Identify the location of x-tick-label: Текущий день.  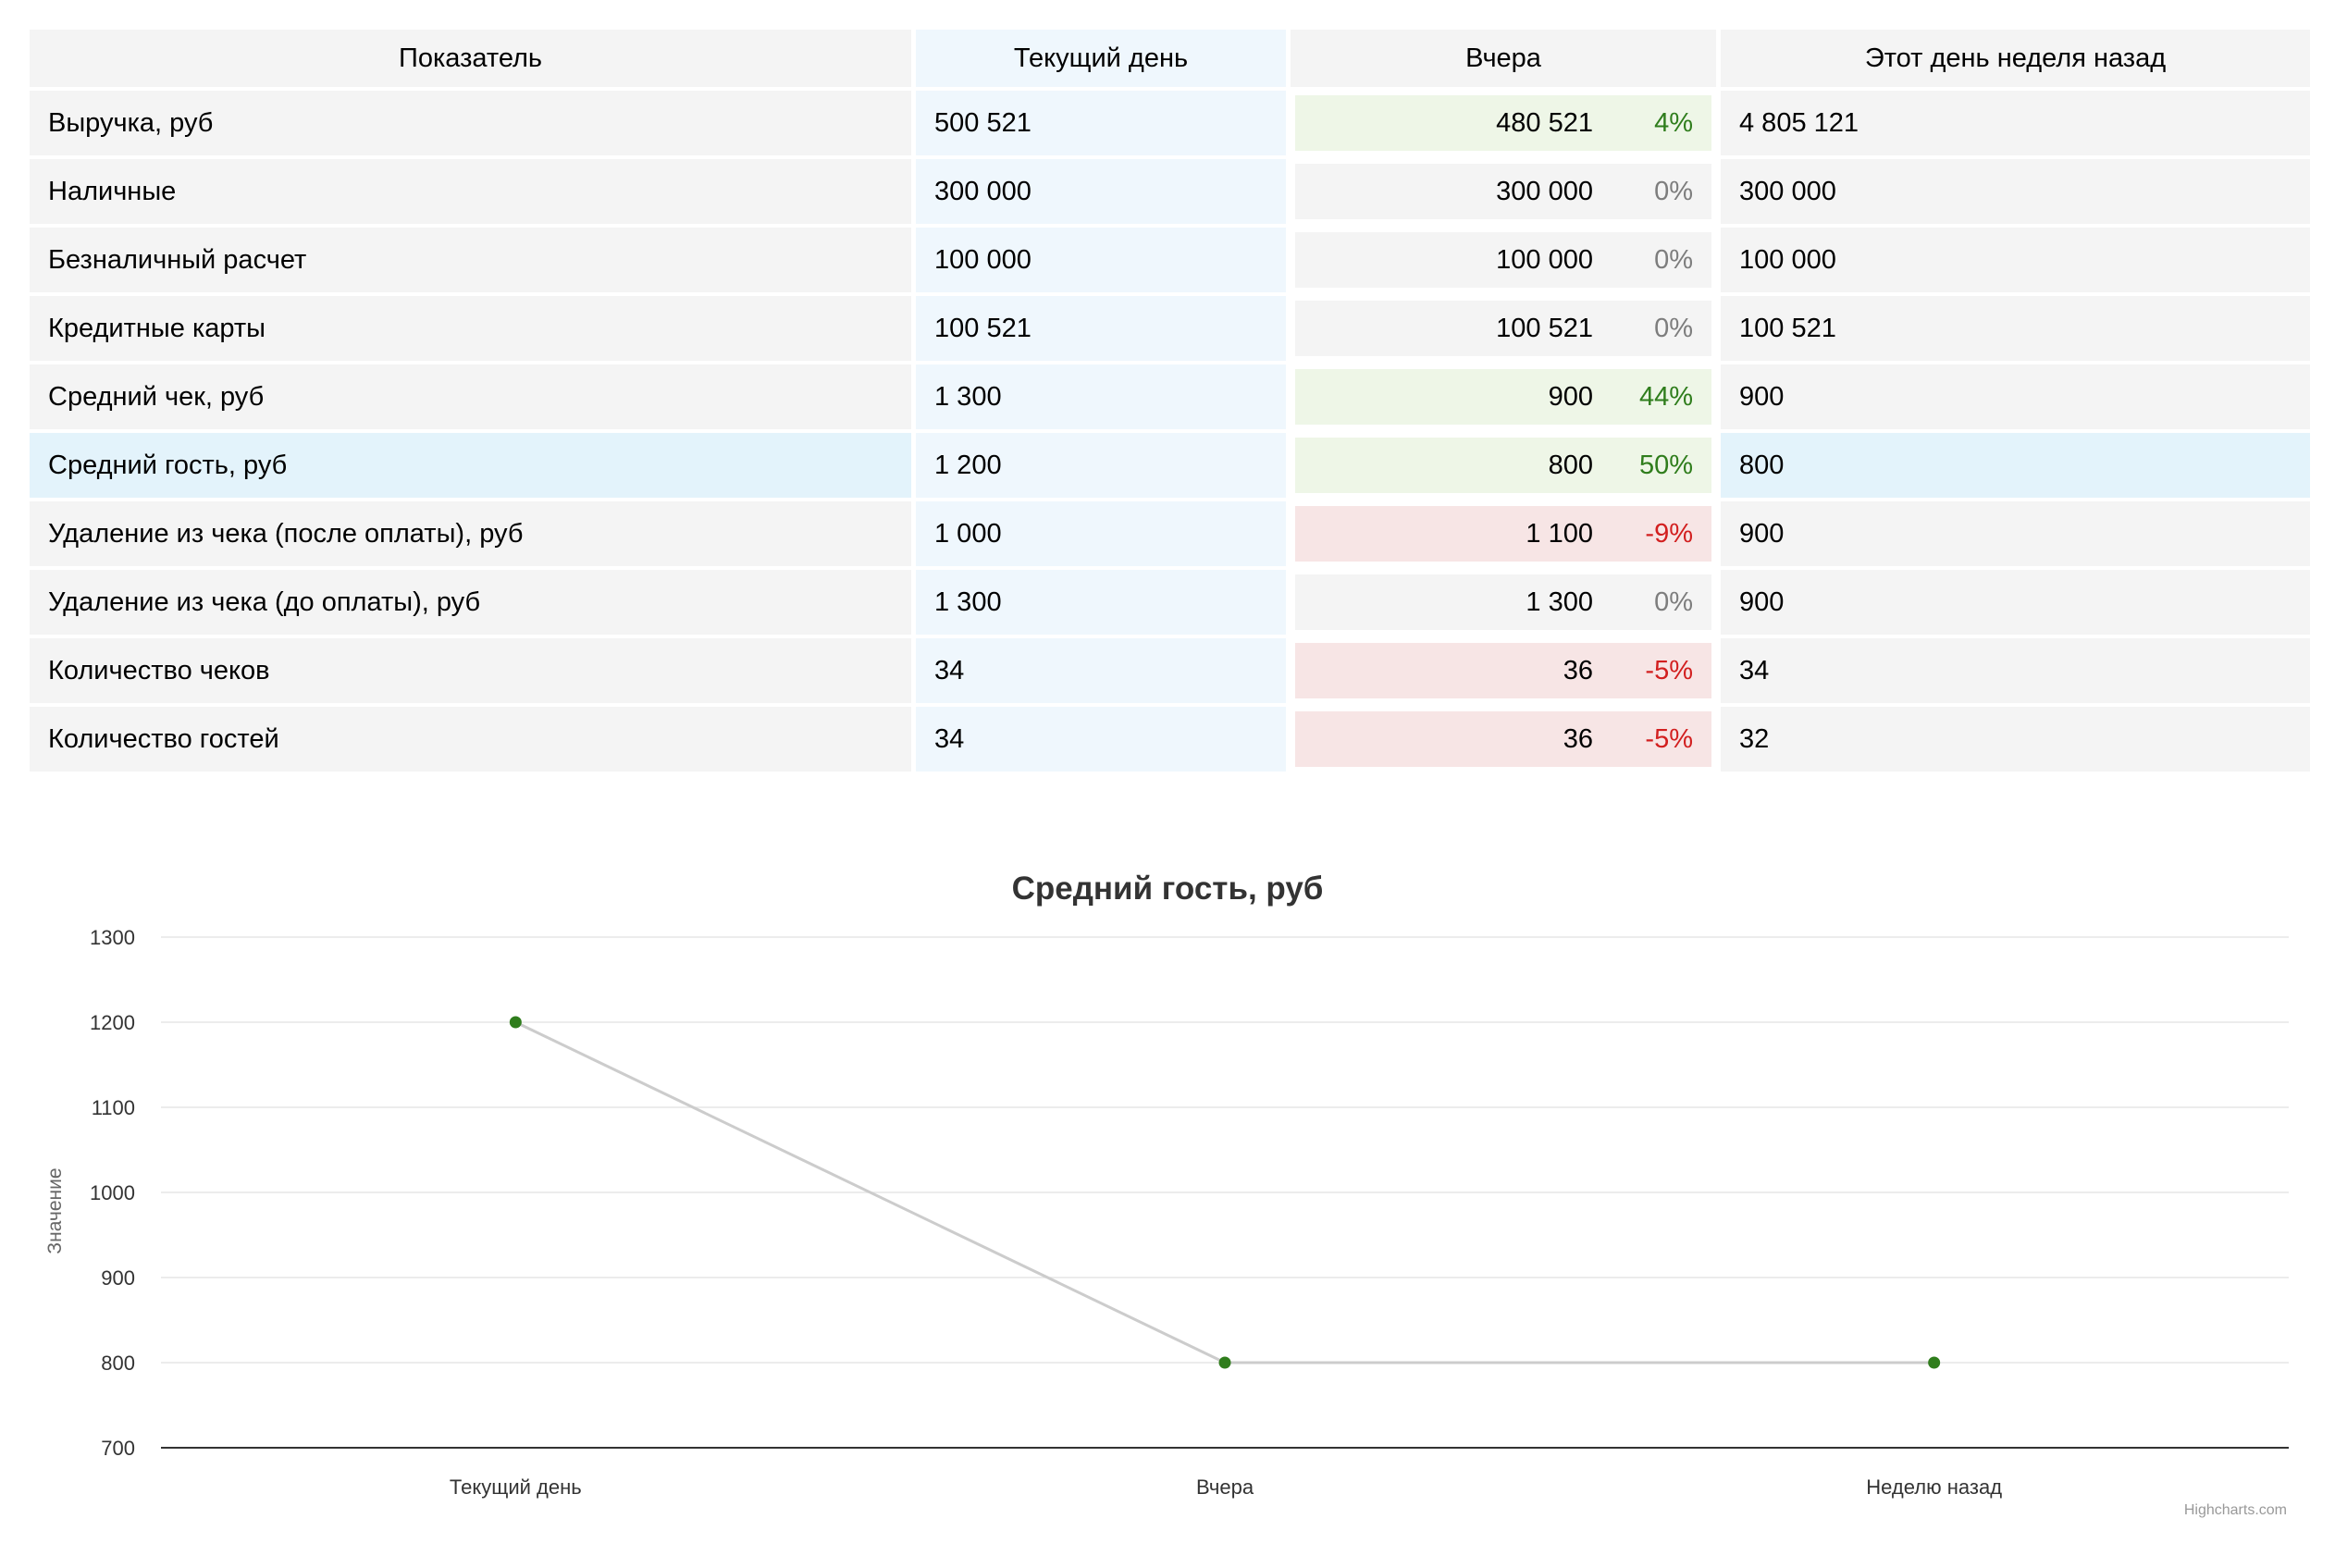
(516, 1487).